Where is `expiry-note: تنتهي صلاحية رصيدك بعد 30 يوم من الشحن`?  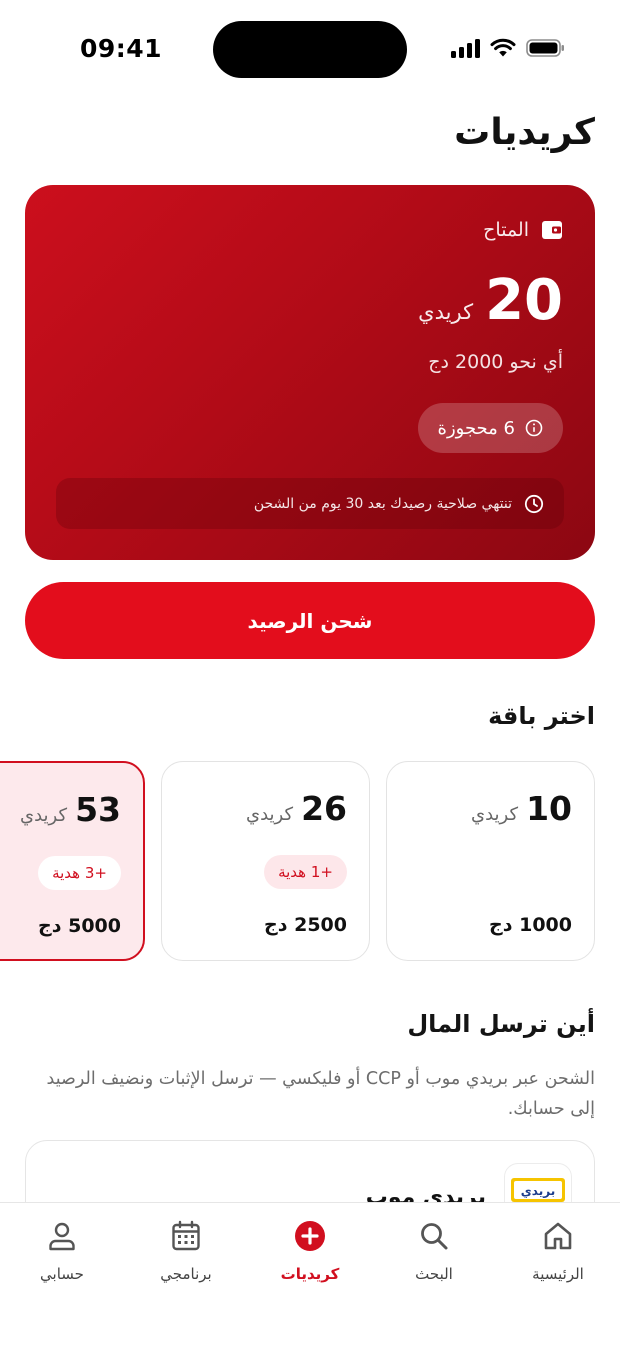
expiry-note: تنتهي صلاحية رصيدك بعد 30 يوم من الشحن is located at coordinates (310, 503).